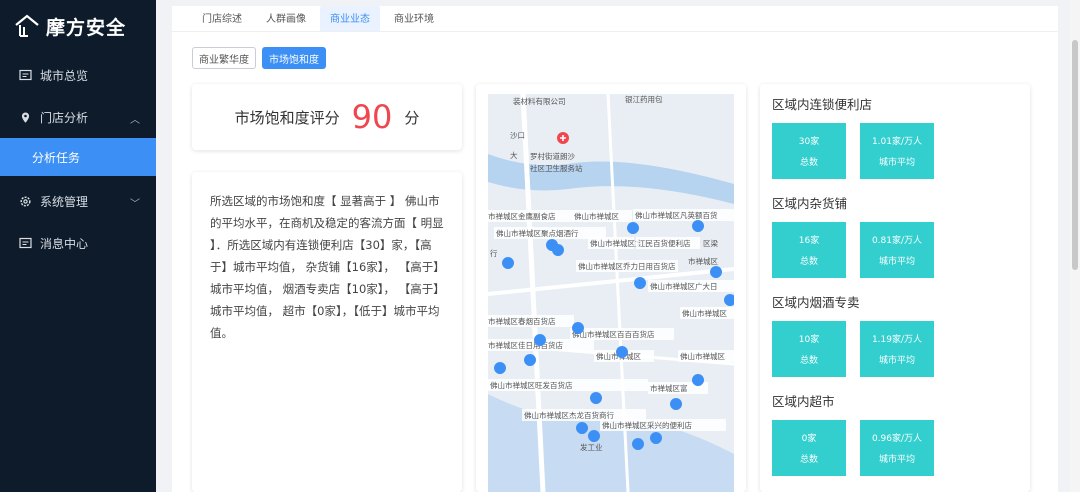  I want to click on section-title: 区域内超市, so click(803, 401).